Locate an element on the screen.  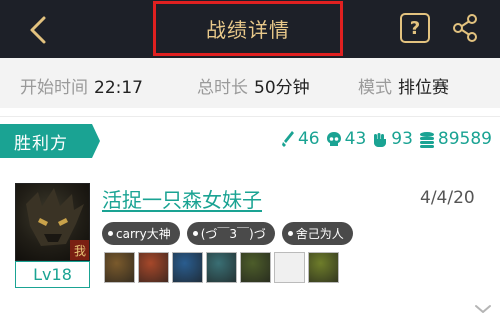
deaths-value: 43 is located at coordinates (355, 139).